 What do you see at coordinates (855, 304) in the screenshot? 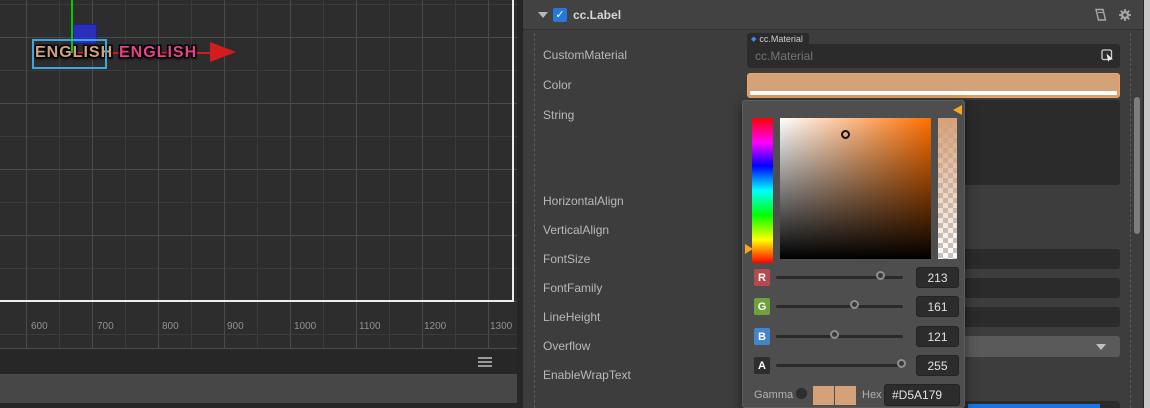
I see `g-slider-thumb` at bounding box center [855, 304].